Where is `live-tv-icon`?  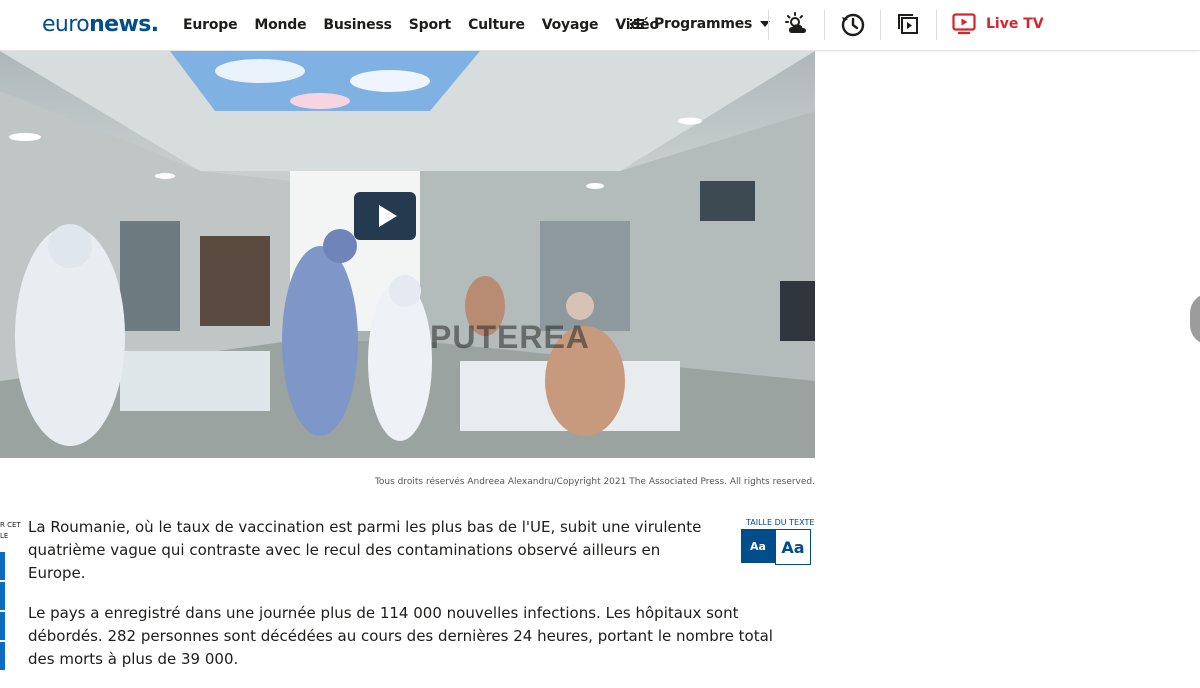 live-tv-icon is located at coordinates (964, 24).